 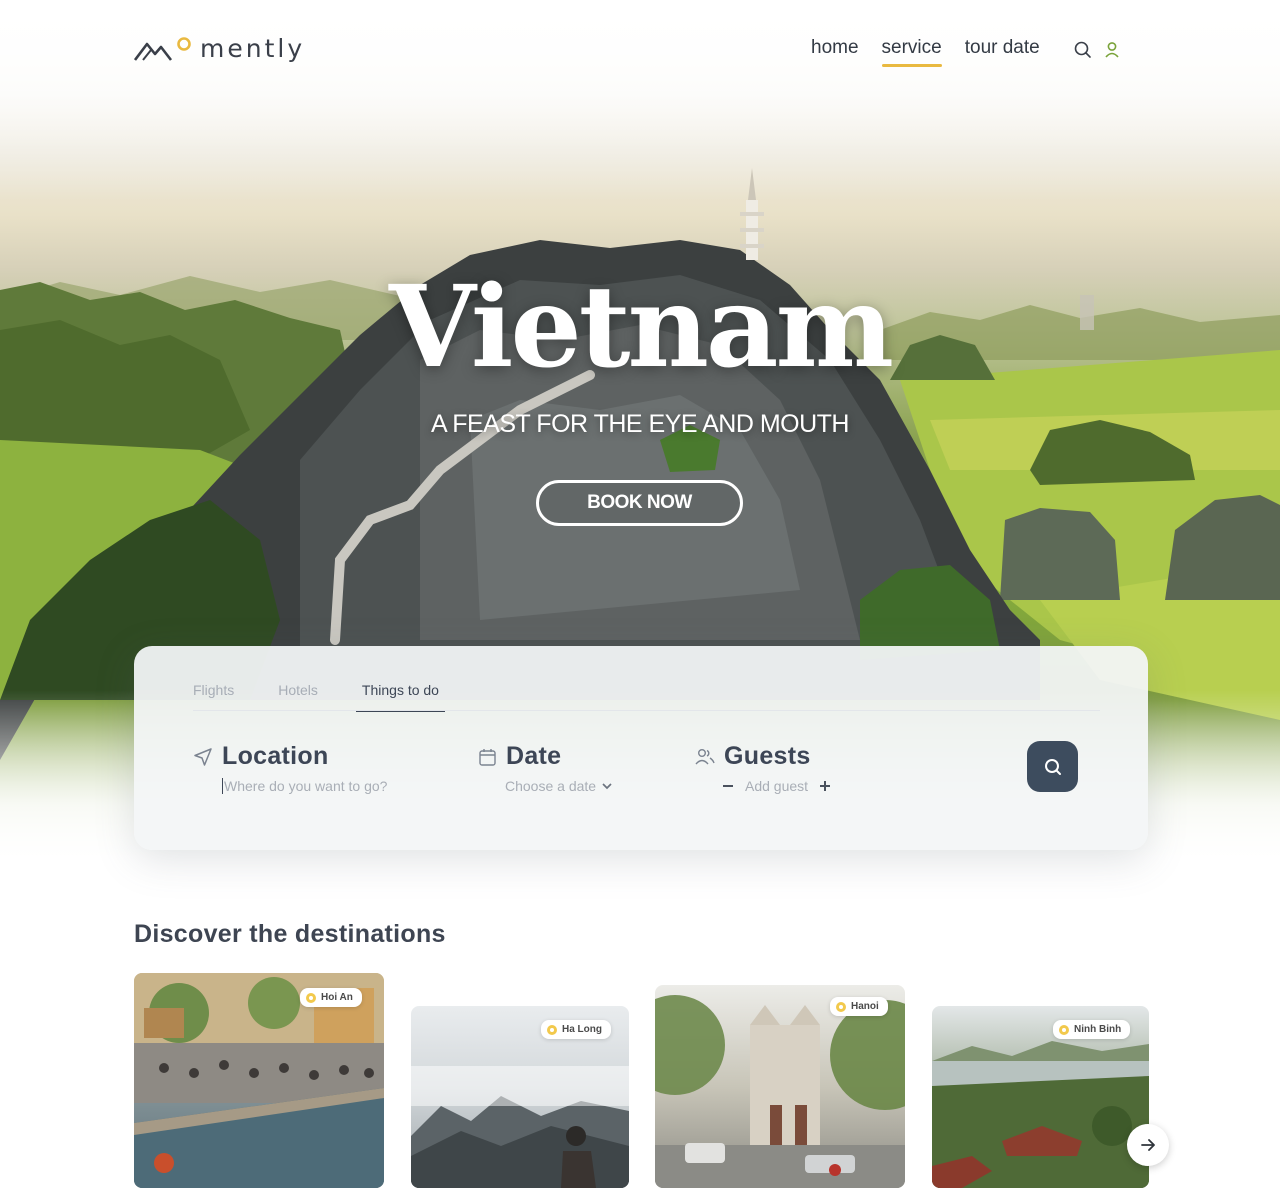 I want to click on guests-field: Guests Add guest, so click(x=763, y=768).